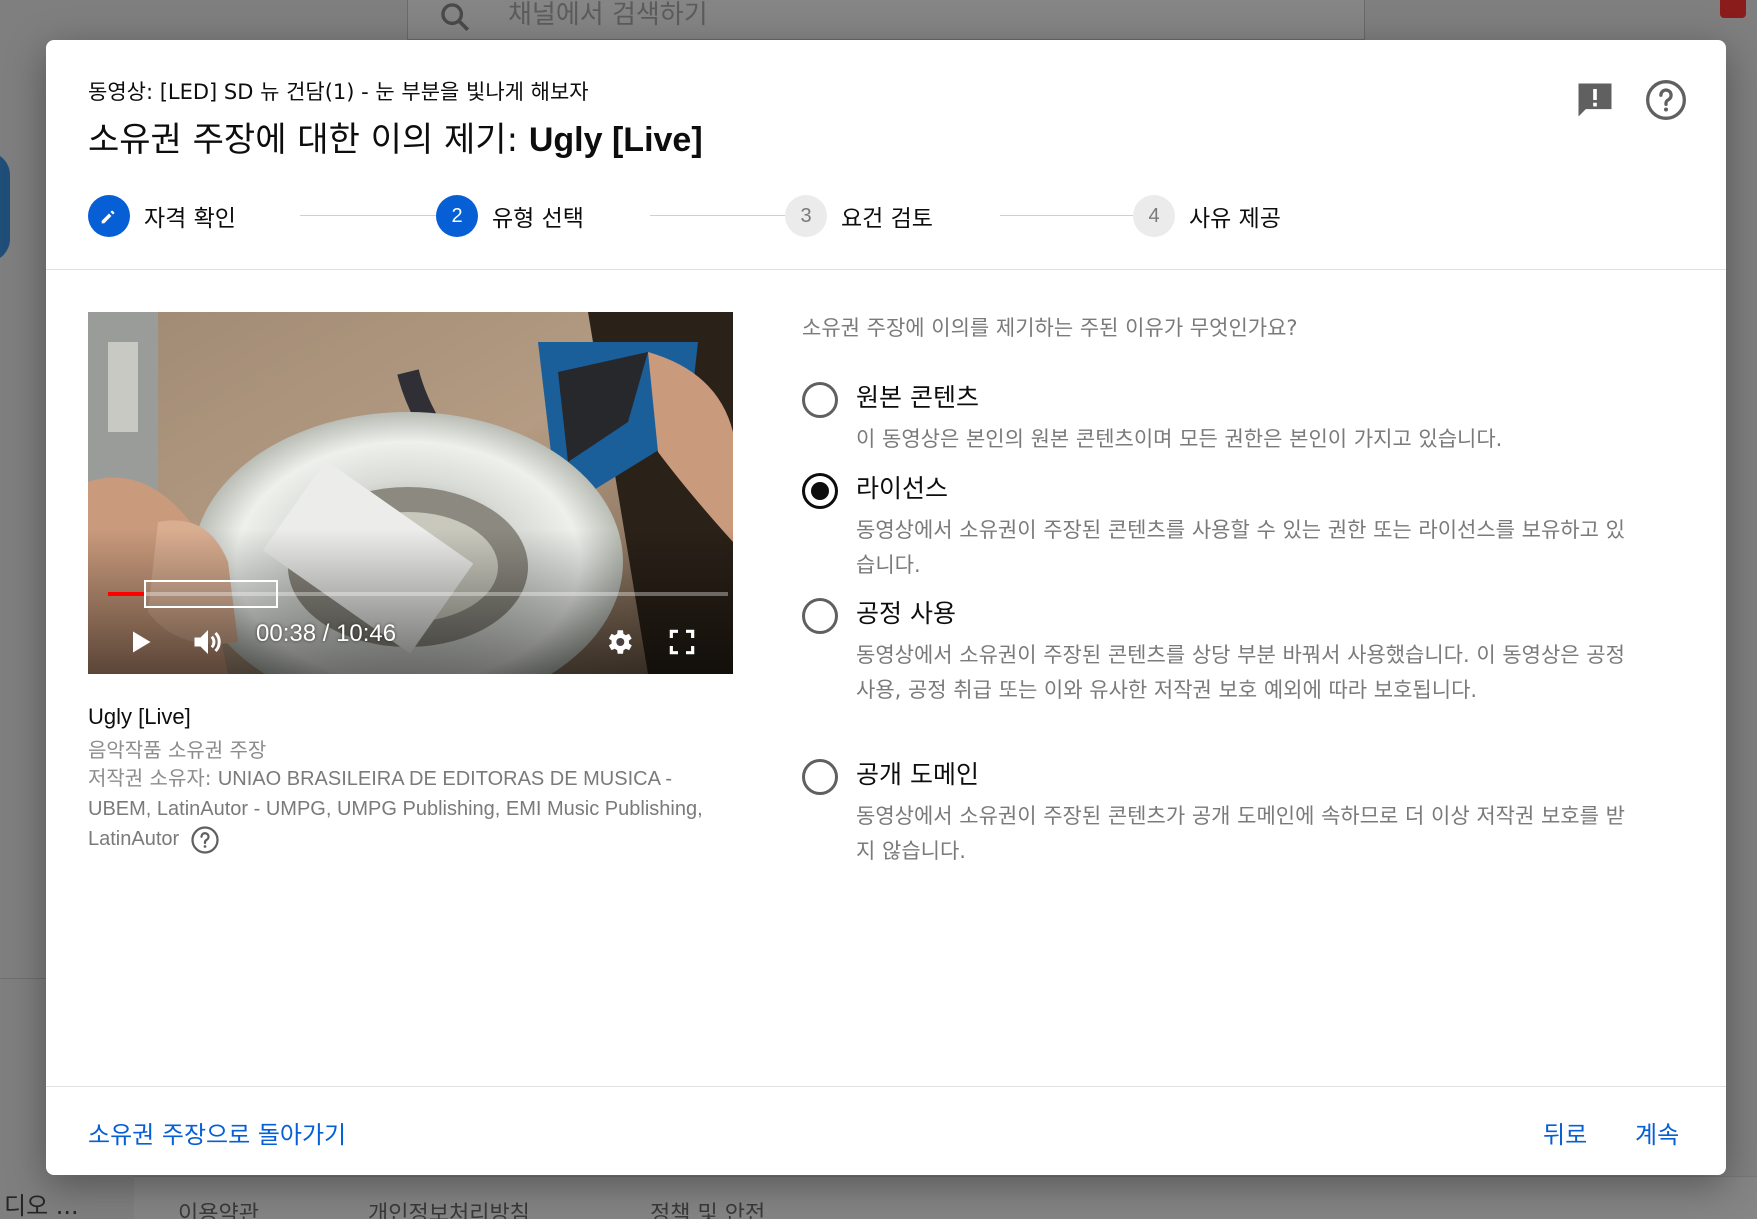  Describe the element at coordinates (326, 633) in the screenshot. I see `video-time: 00:38 / 10:46` at that location.